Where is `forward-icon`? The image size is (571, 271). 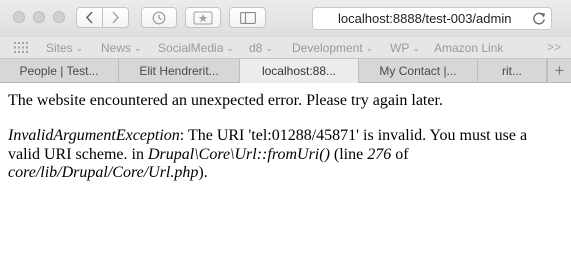
forward-icon is located at coordinates (116, 17).